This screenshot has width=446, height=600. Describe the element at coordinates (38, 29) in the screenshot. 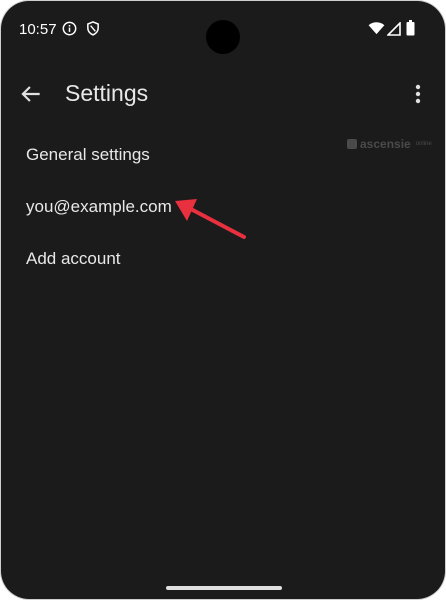

I see `status-time: 10:57` at that location.